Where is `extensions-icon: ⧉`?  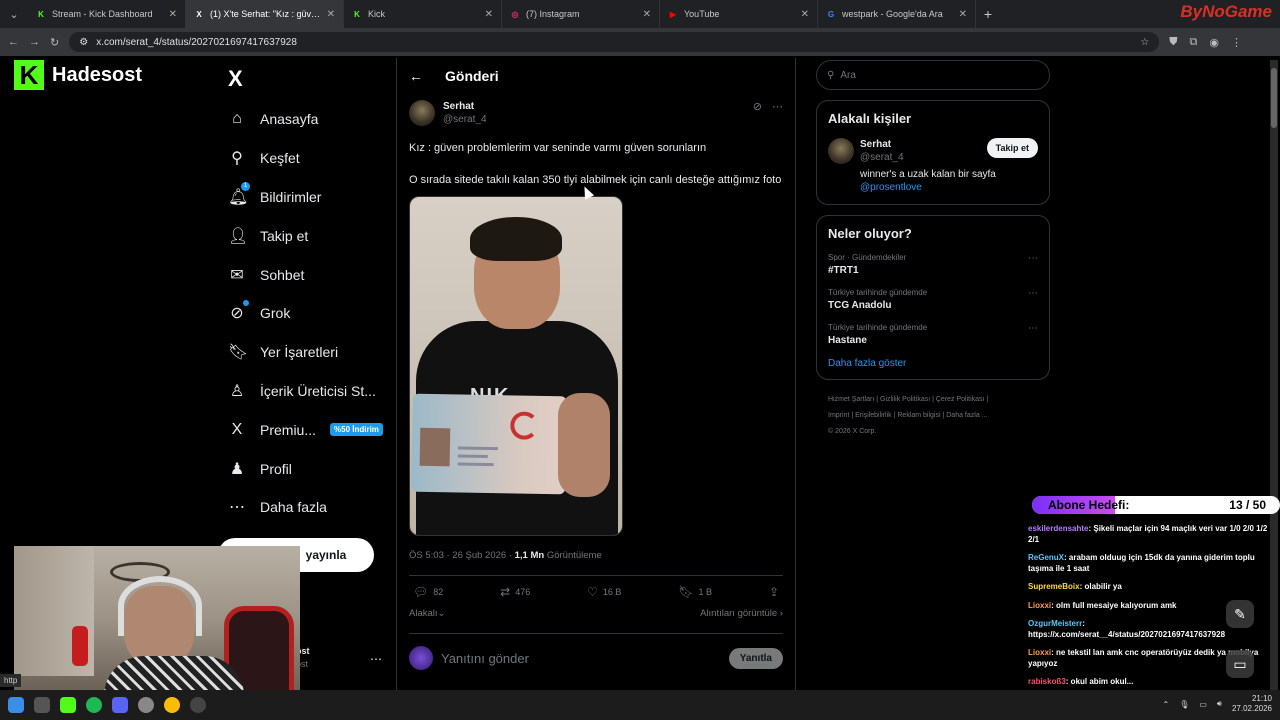 extensions-icon: ⧉ is located at coordinates (1193, 42).